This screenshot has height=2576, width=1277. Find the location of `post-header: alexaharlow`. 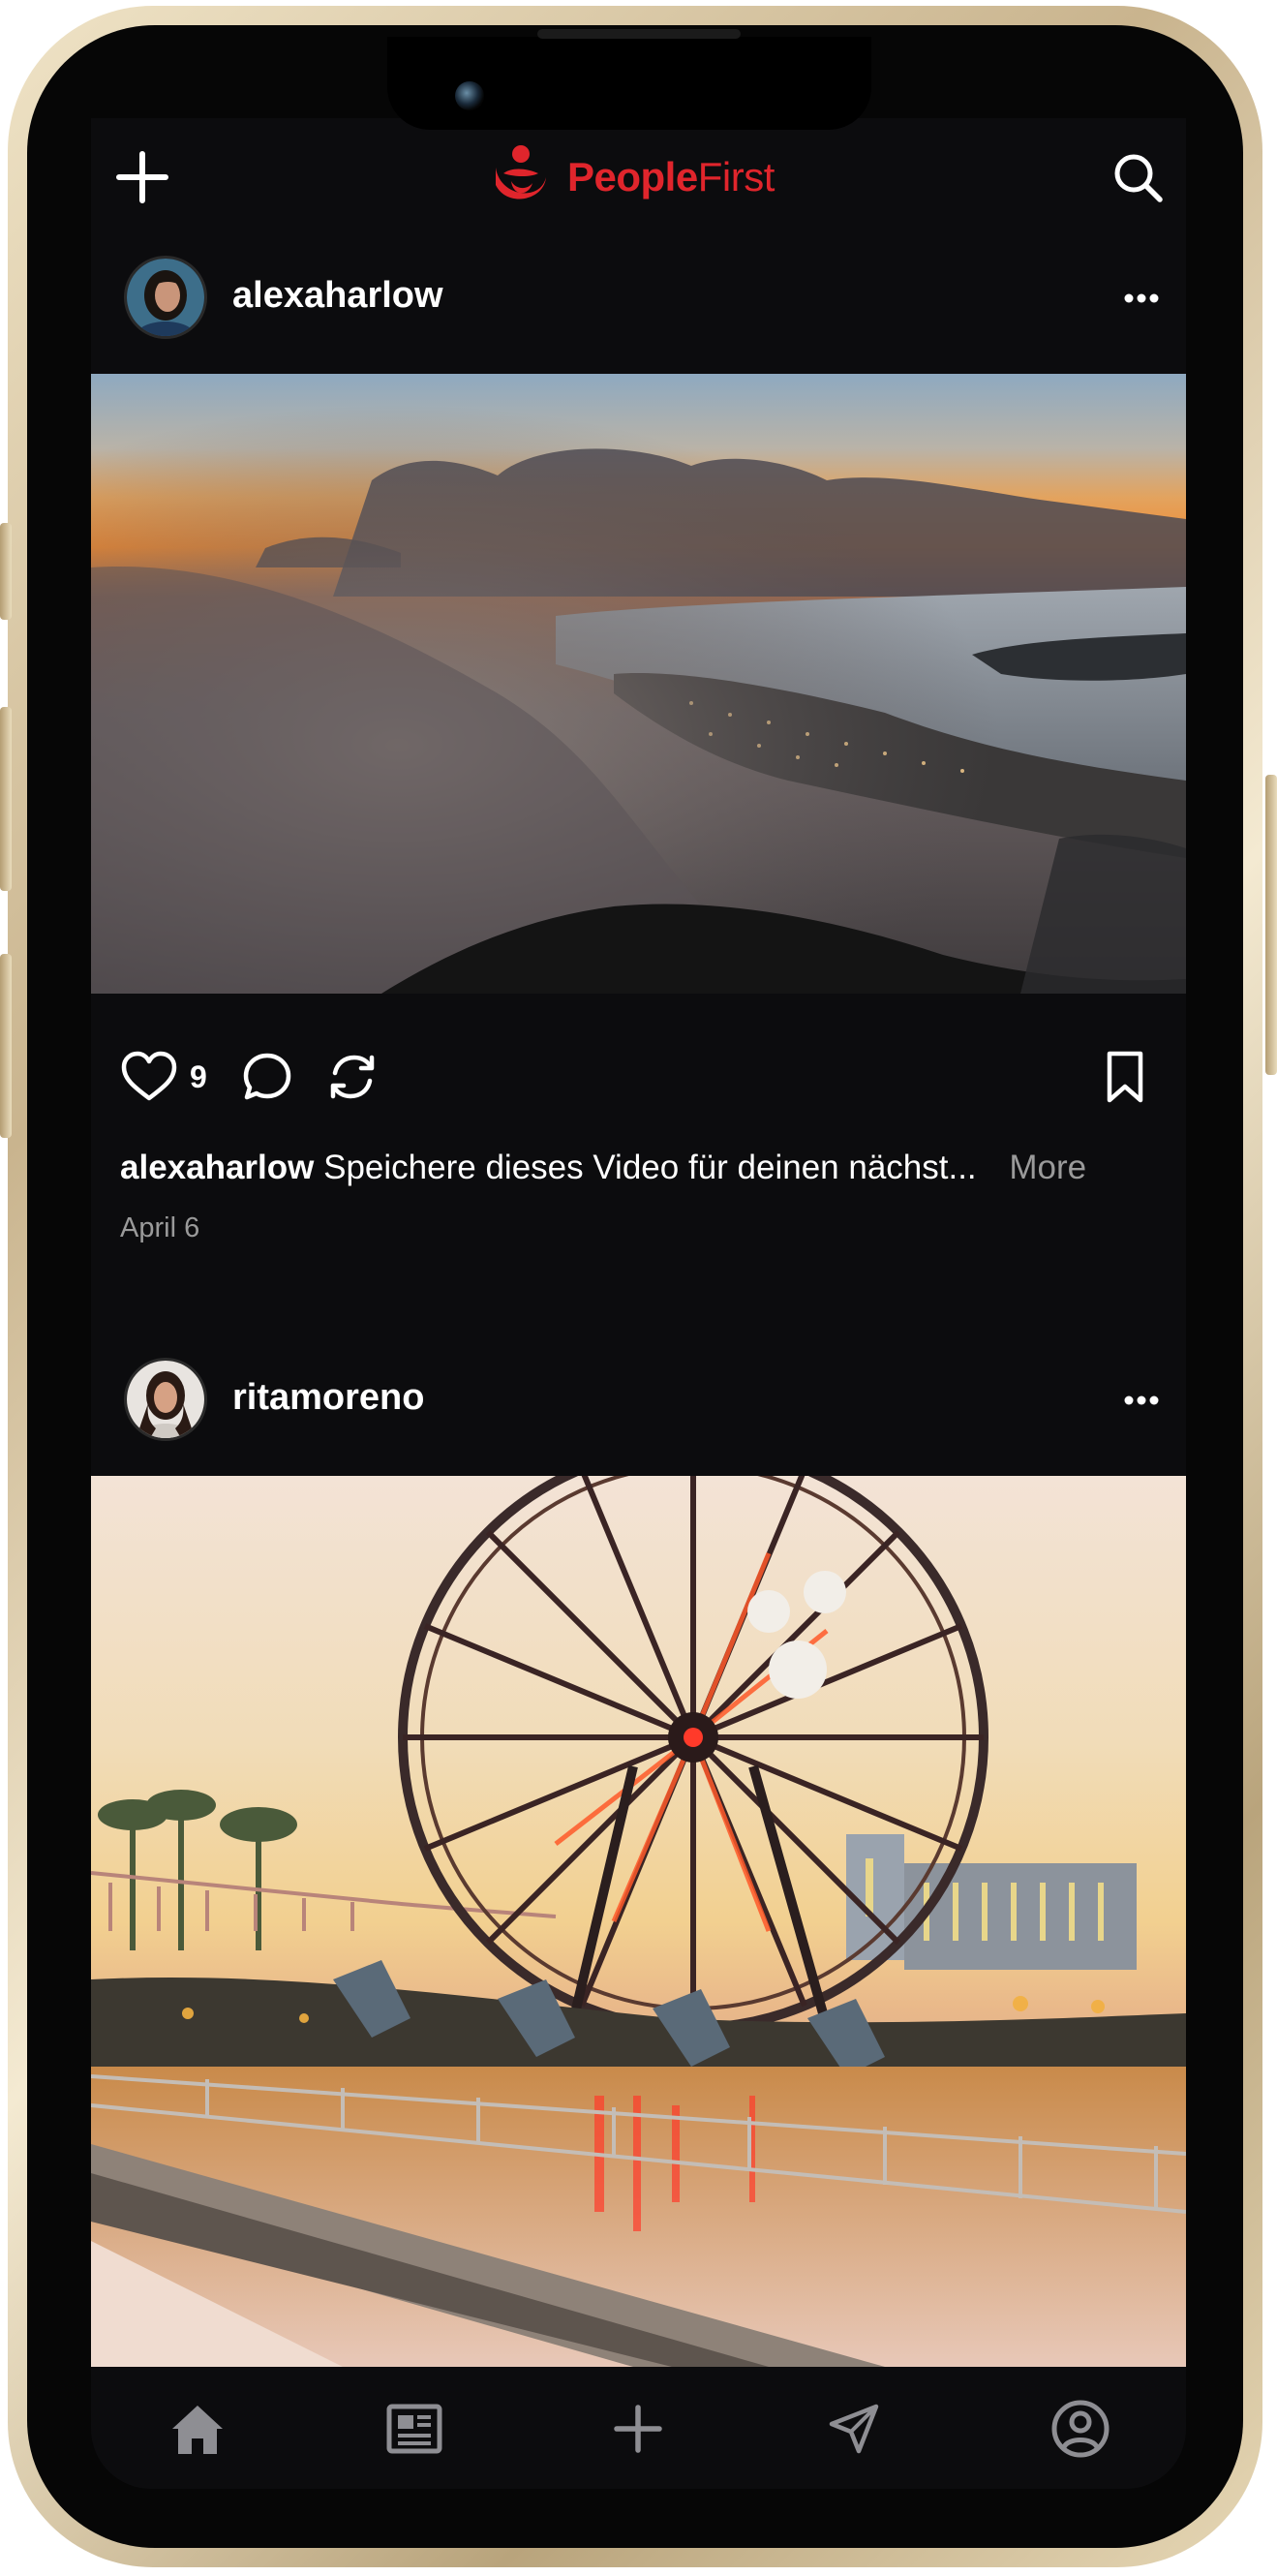

post-header: alexaharlow is located at coordinates (638, 298).